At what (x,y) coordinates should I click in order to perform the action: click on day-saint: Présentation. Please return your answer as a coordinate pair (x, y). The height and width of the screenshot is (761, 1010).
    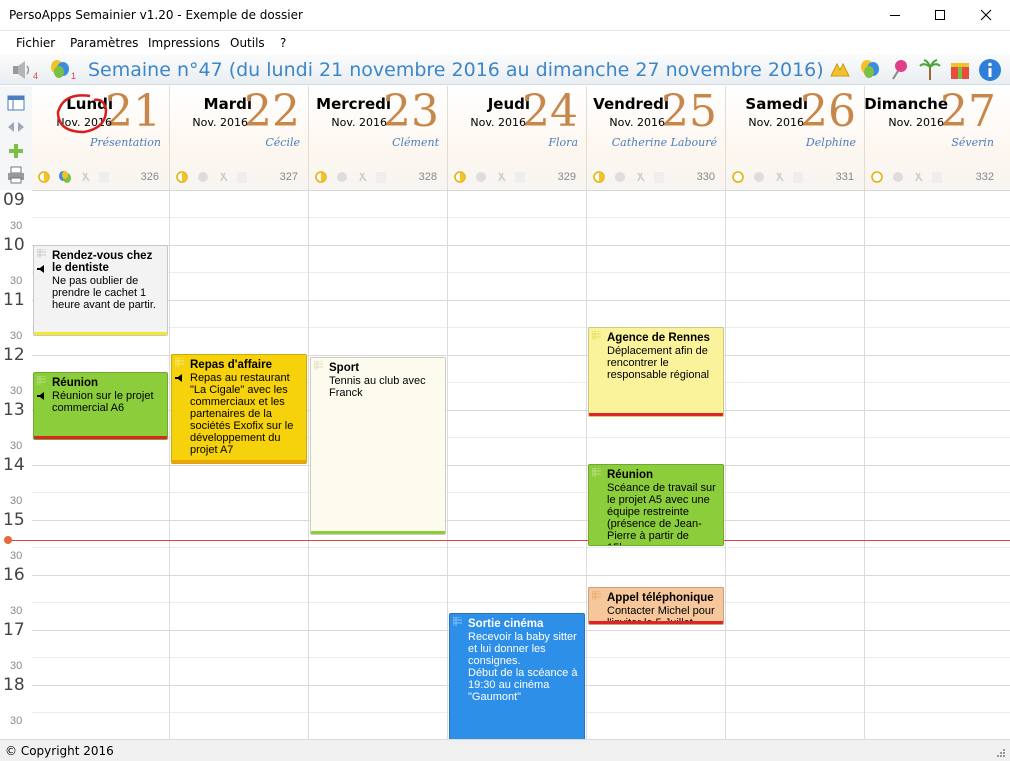
    Looking at the image, I should click on (125, 142).